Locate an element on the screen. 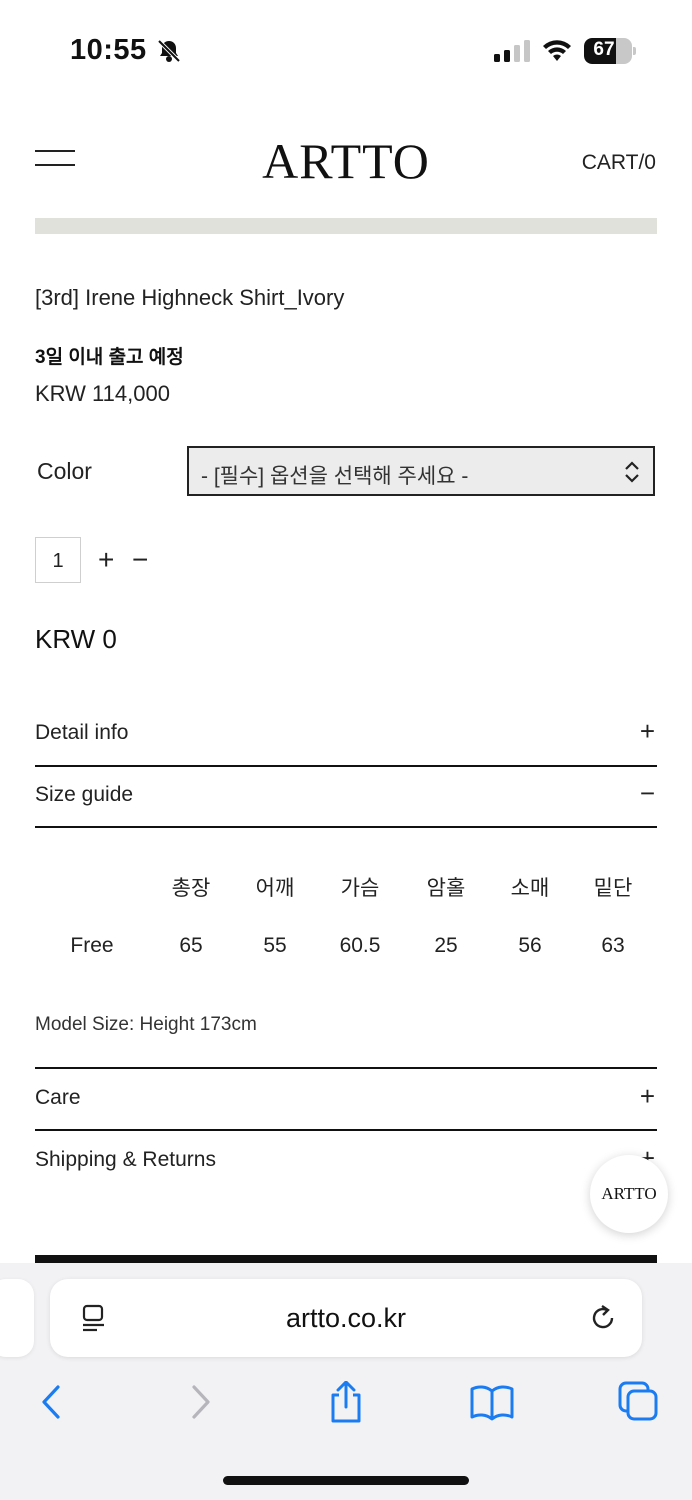  quantity-decrease-button: − is located at coordinates (140, 560).